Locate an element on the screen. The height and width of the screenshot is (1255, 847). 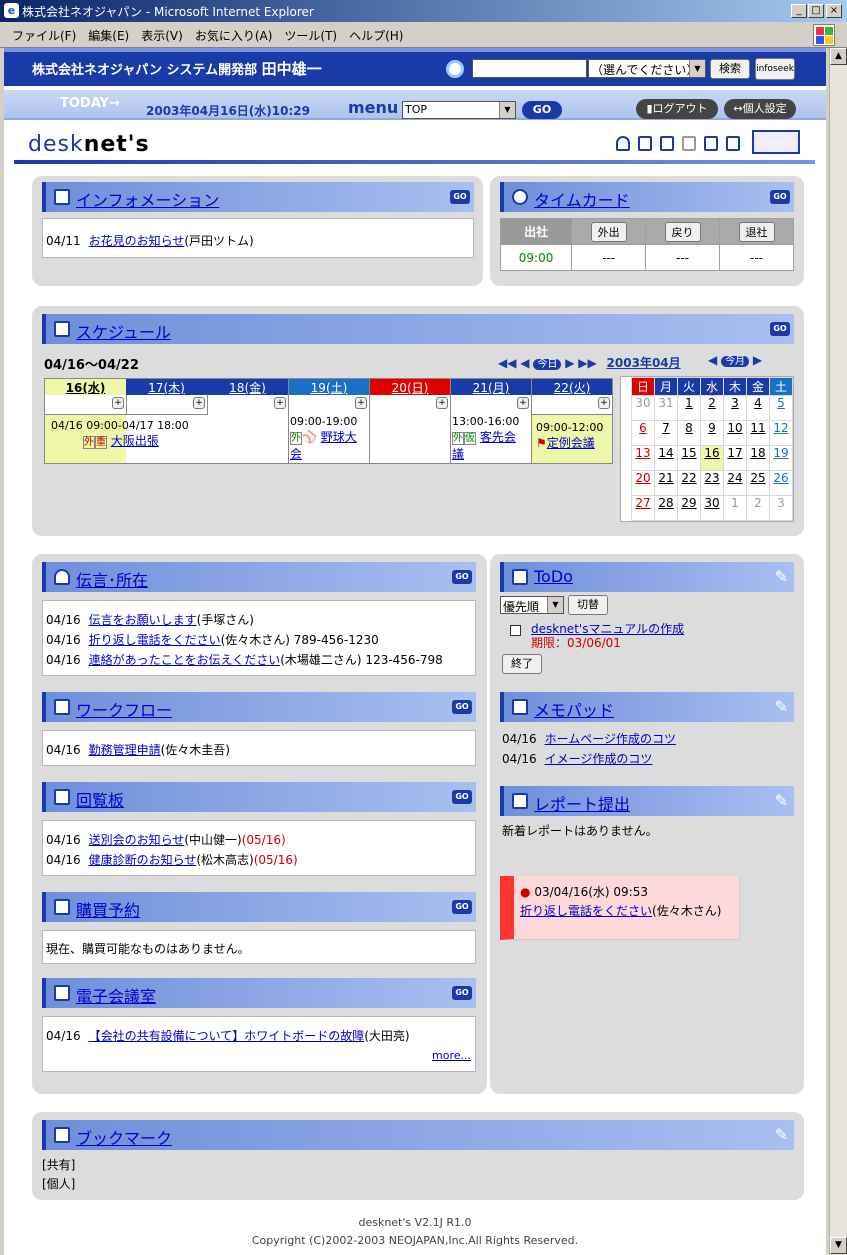
alert-link: 折り返し電話をください is located at coordinates (586, 911).